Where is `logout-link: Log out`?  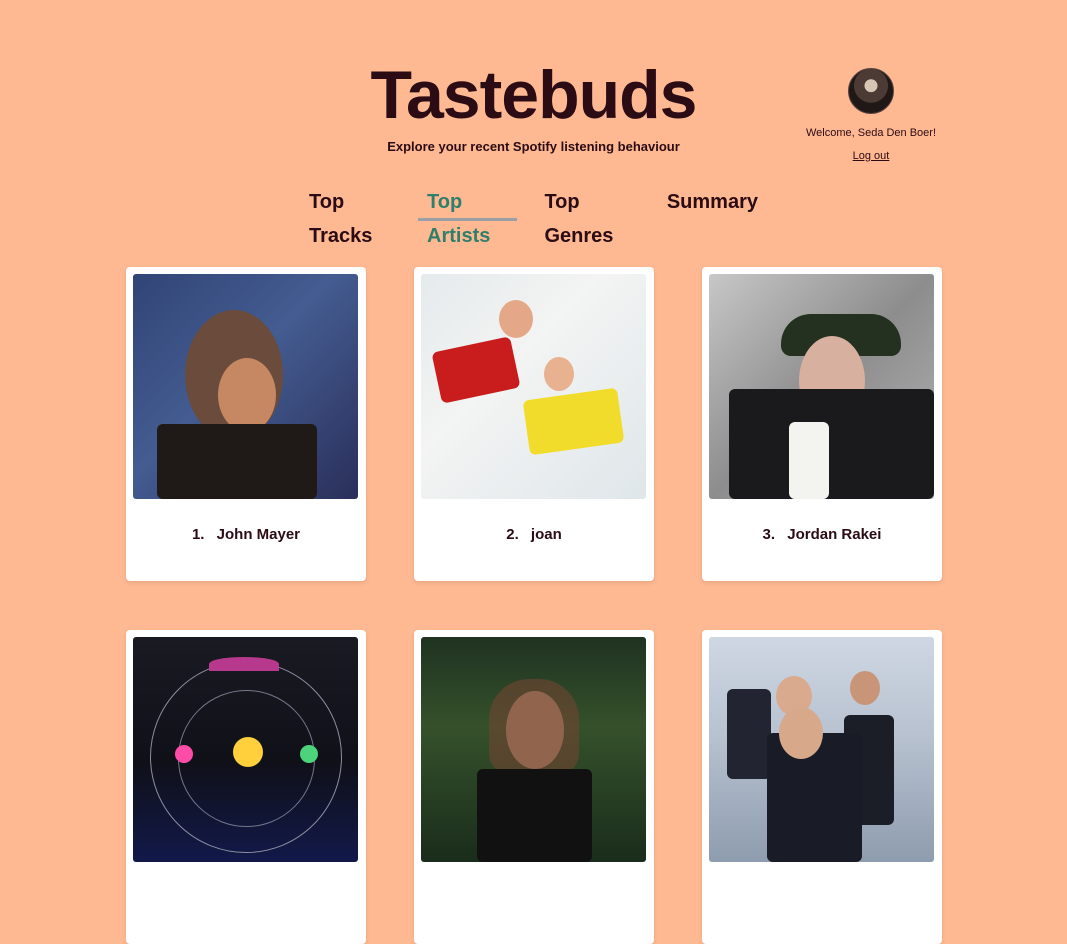 logout-link: Log out is located at coordinates (871, 156).